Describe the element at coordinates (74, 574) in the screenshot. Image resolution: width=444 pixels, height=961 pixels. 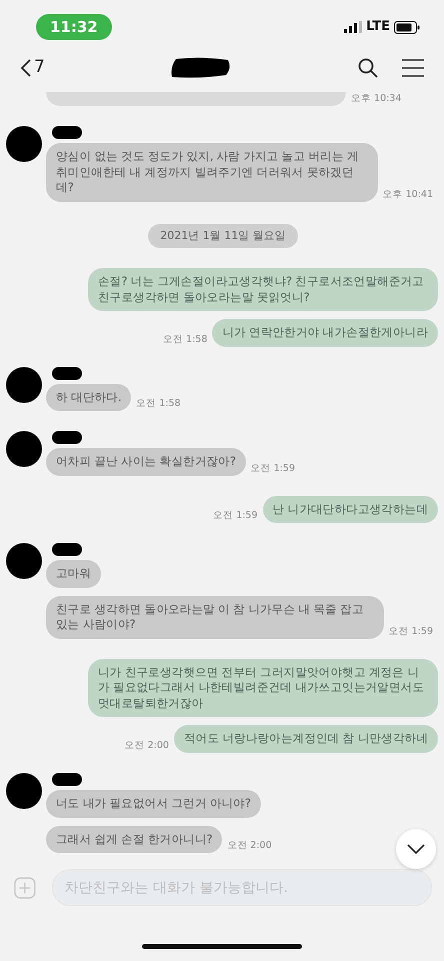
I see `message-bubble: 고마워` at that location.